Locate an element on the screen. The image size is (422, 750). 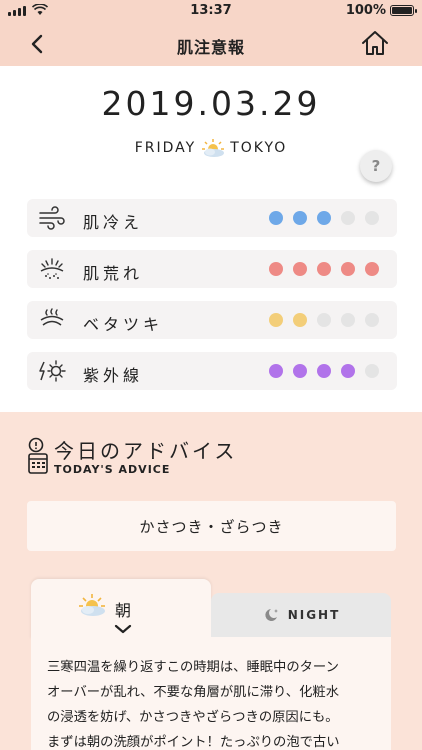
metric-row-chill: 肌冷え is located at coordinates (212, 218).